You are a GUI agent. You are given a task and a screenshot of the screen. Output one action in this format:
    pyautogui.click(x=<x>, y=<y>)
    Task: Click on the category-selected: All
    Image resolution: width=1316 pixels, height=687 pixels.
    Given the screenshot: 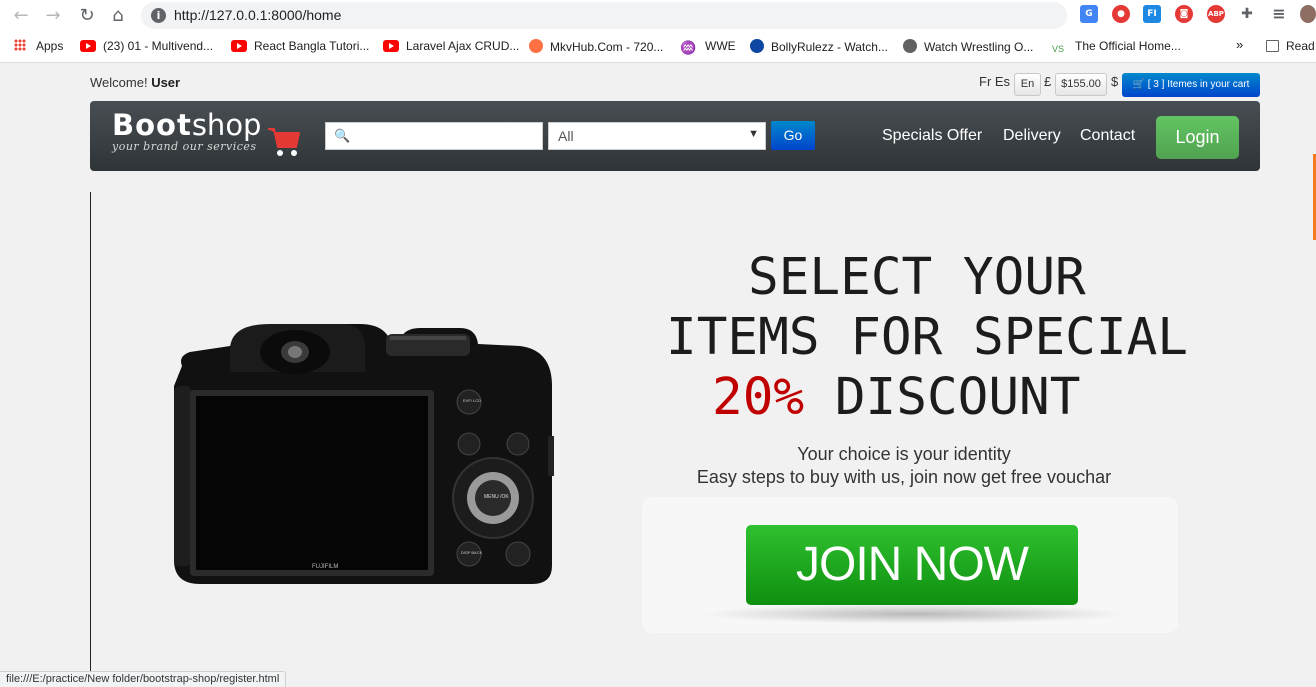 What is the action you would take?
    pyautogui.click(x=566, y=136)
    